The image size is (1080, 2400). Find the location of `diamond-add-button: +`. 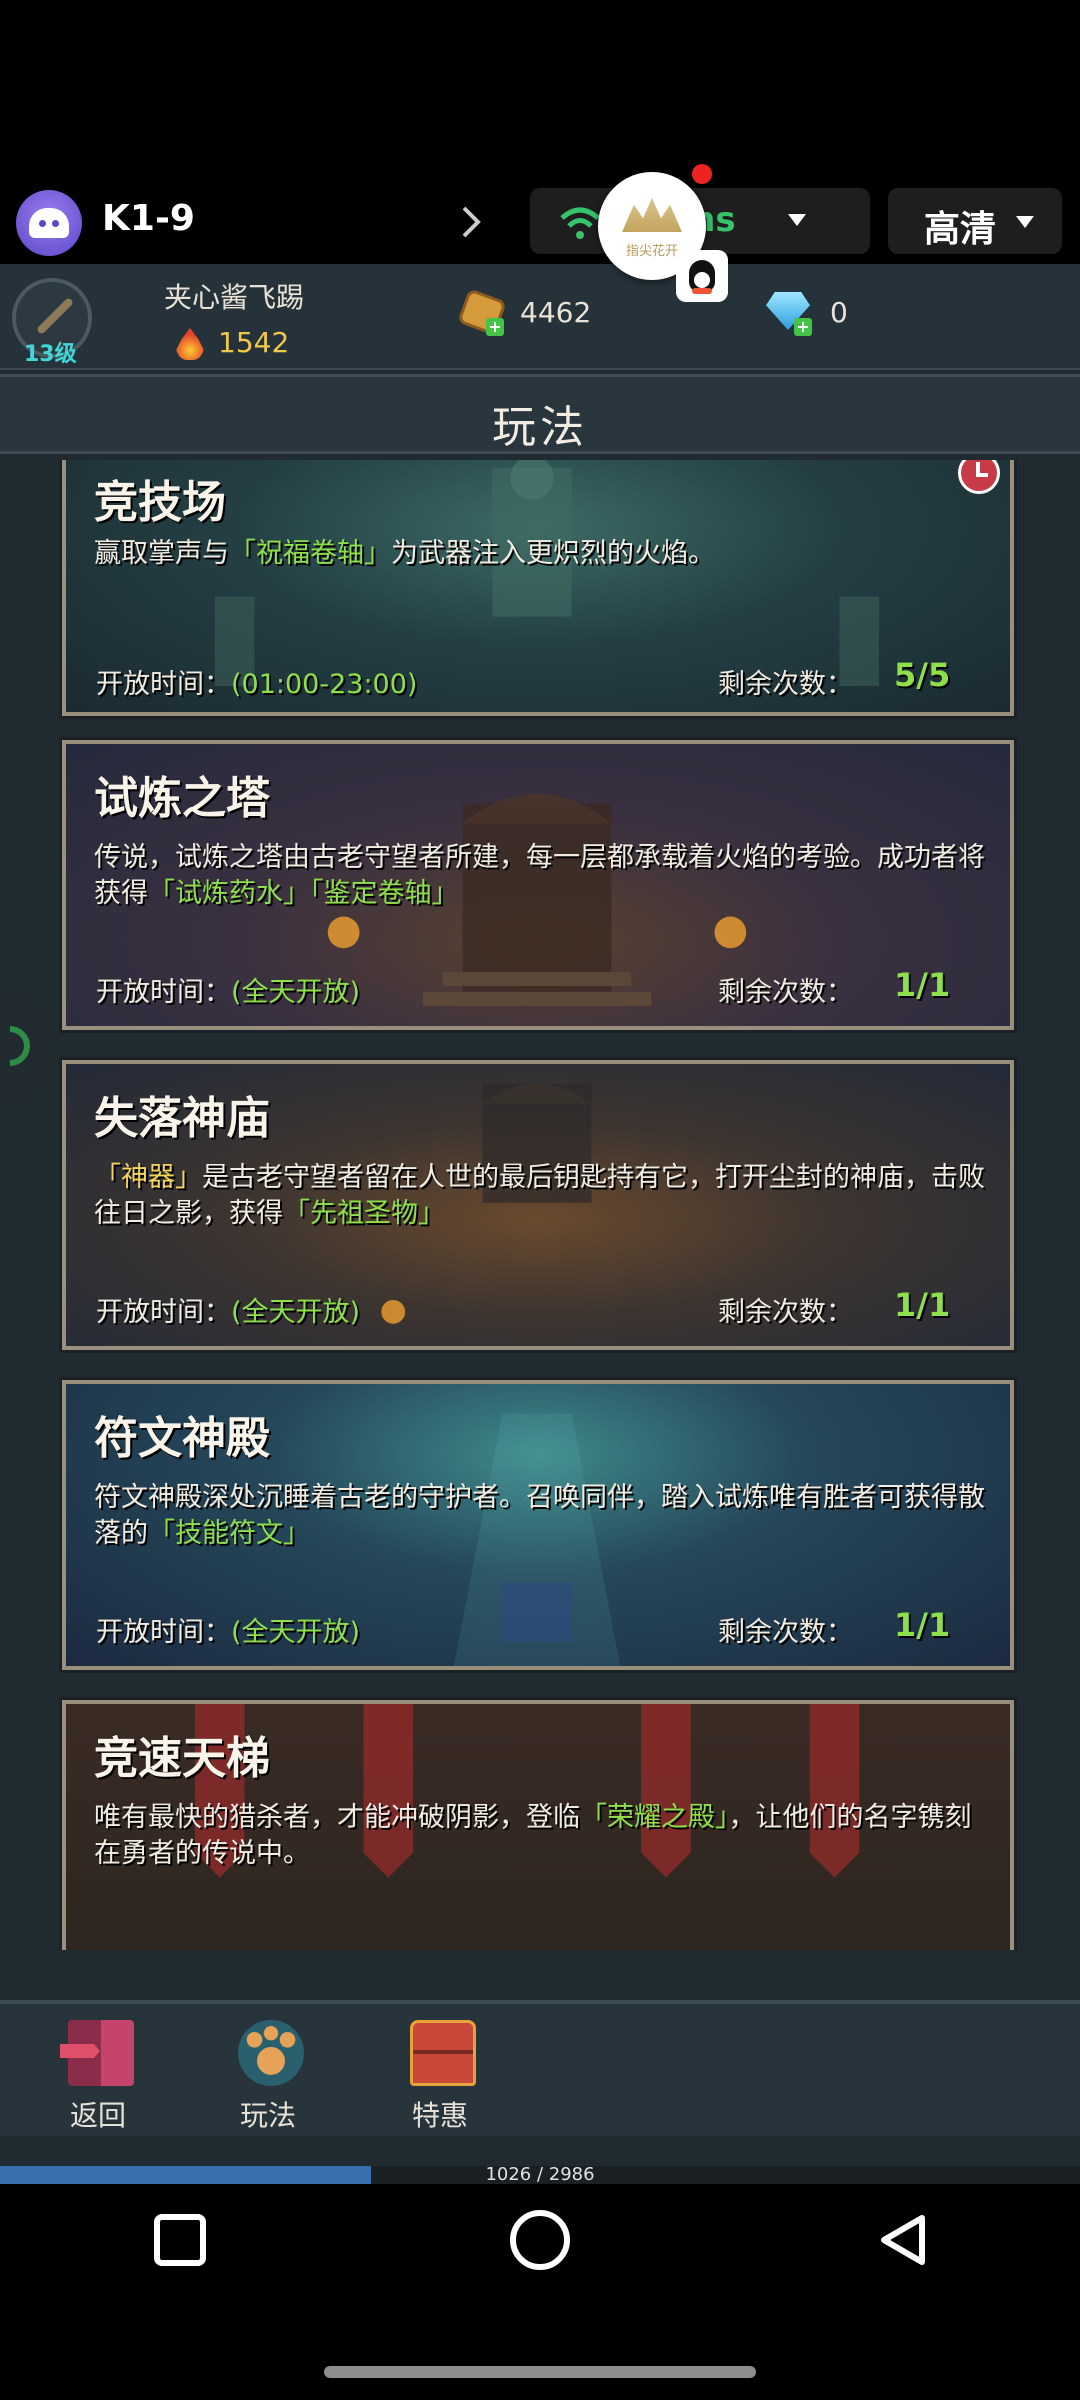

diamond-add-button: + is located at coordinates (803, 327).